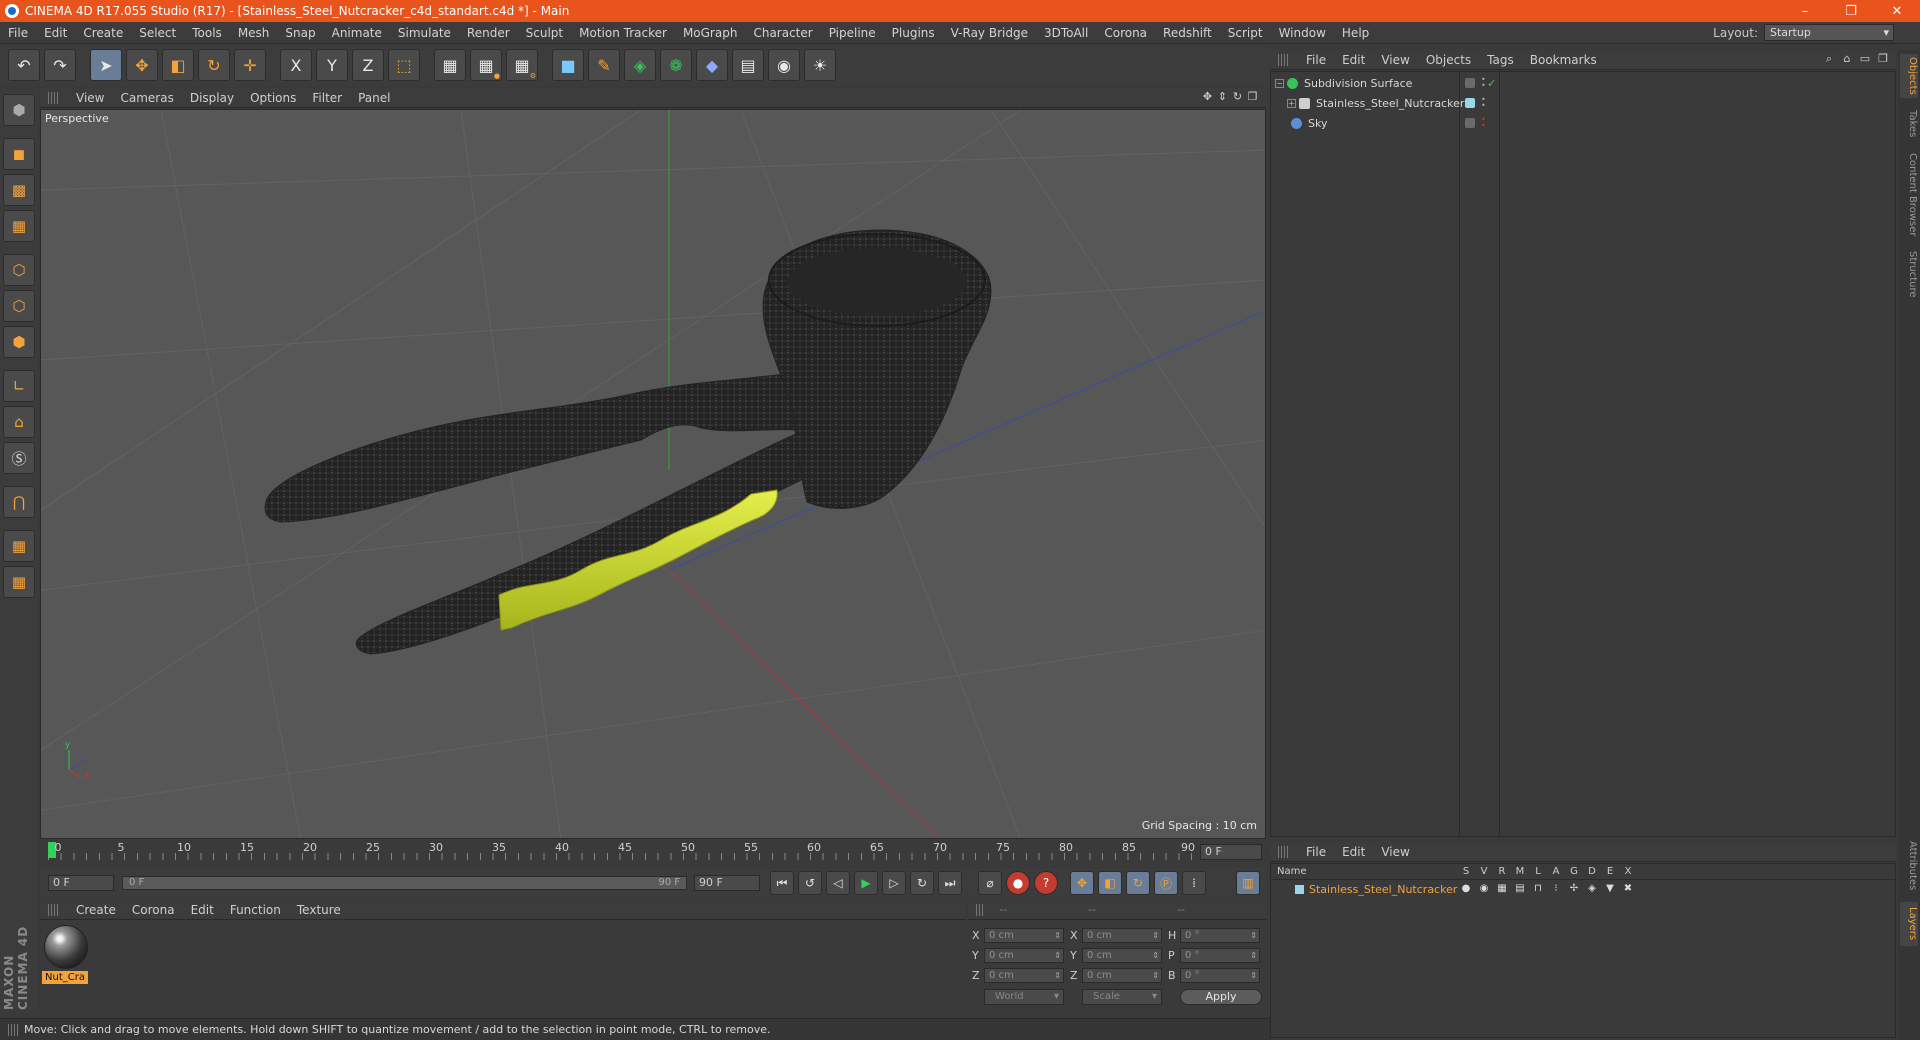  Describe the element at coordinates (1909, 924) in the screenshot. I see `tab-layers: Layers` at that location.